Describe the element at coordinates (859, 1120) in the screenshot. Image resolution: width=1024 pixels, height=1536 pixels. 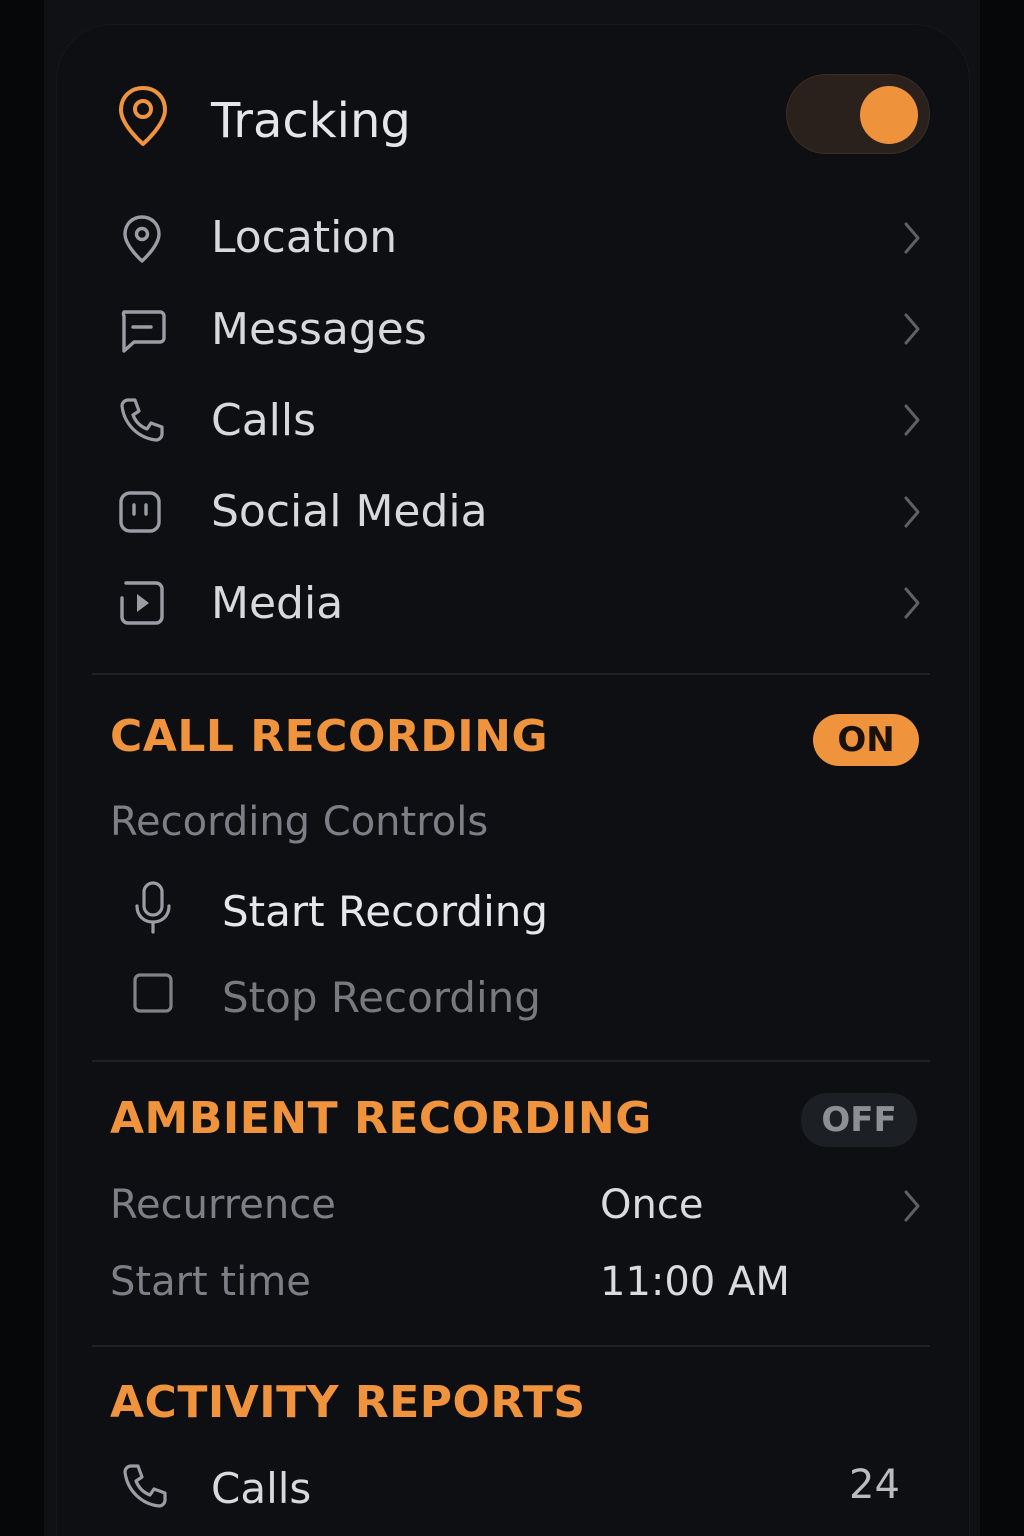
I see `ambient-recording-status-toggle: OFF` at that location.